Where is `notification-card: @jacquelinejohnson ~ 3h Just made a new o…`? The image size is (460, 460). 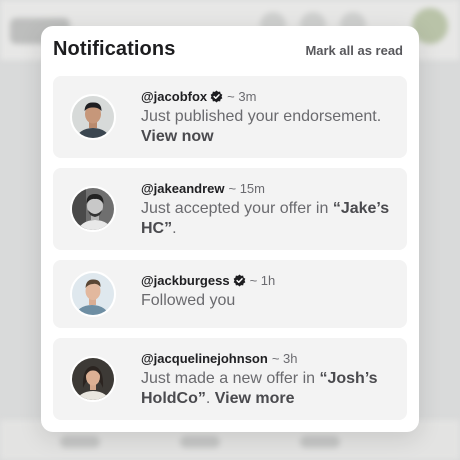
notification-card: @jacquelinejohnson ~ 3h Just made a new o… is located at coordinates (230, 379).